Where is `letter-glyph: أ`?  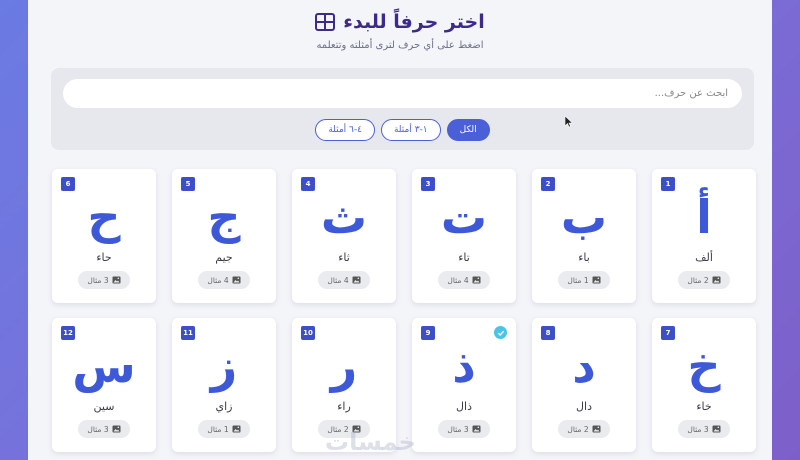
letter-glyph: أ is located at coordinates (704, 217).